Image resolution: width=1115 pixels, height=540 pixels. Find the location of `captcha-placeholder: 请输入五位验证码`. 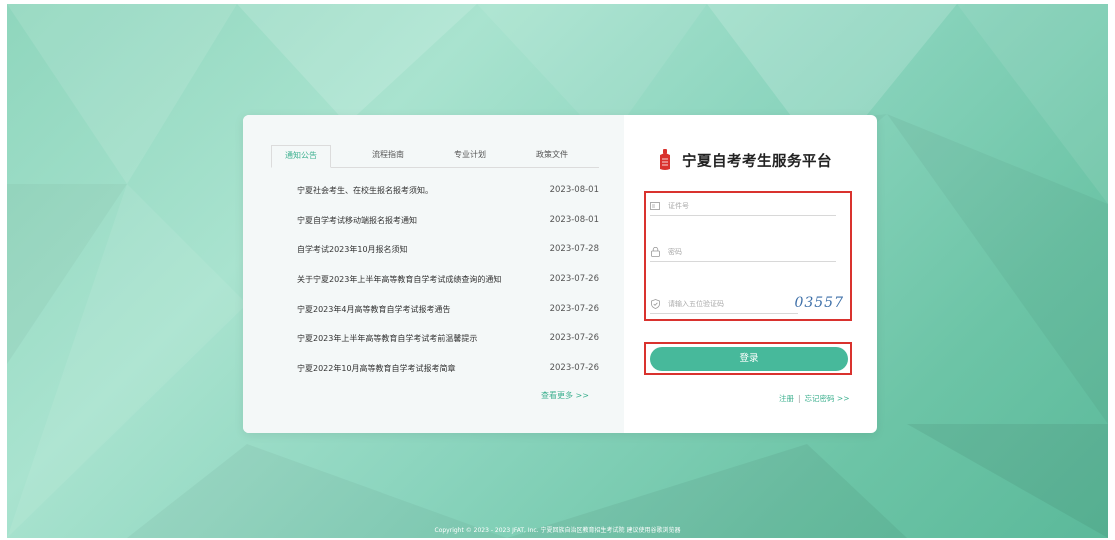

captcha-placeholder: 请输入五位验证码 is located at coordinates (696, 304).